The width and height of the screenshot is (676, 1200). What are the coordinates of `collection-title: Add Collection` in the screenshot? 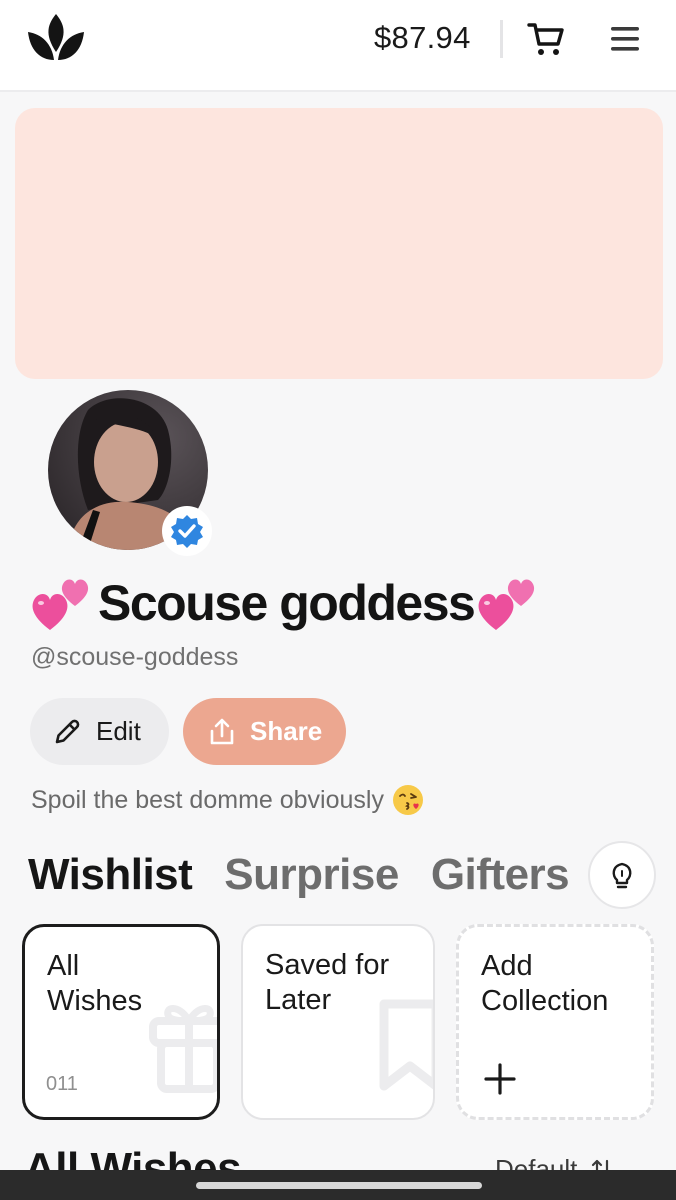 It's located at (544, 984).